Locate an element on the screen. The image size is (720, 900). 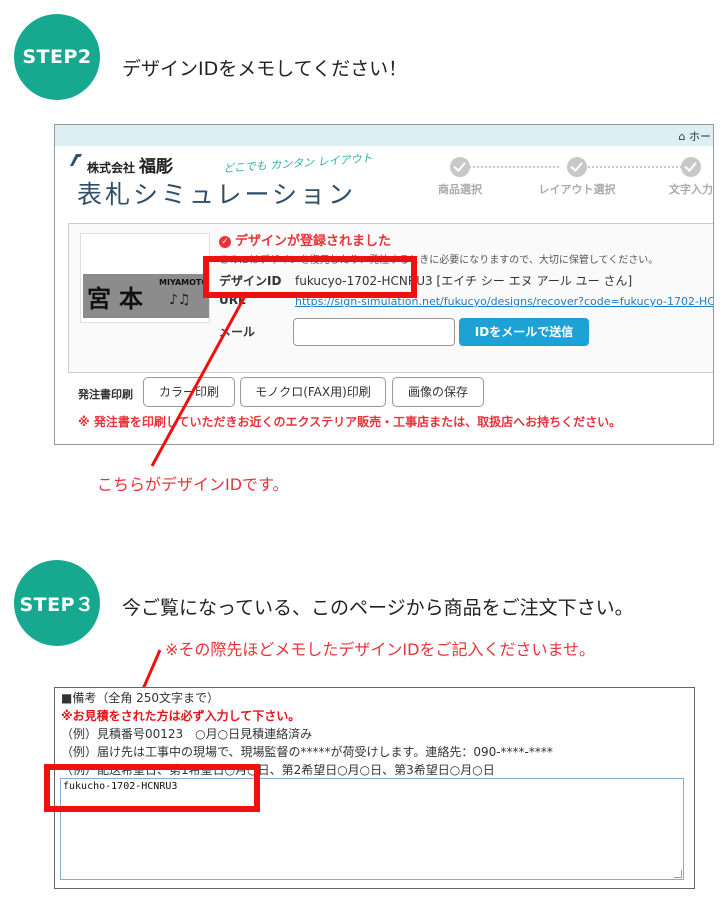
step3-subnote: ※その際先ほどメモしたデザインIDをご記入くださいませ。 is located at coordinates (380, 649).